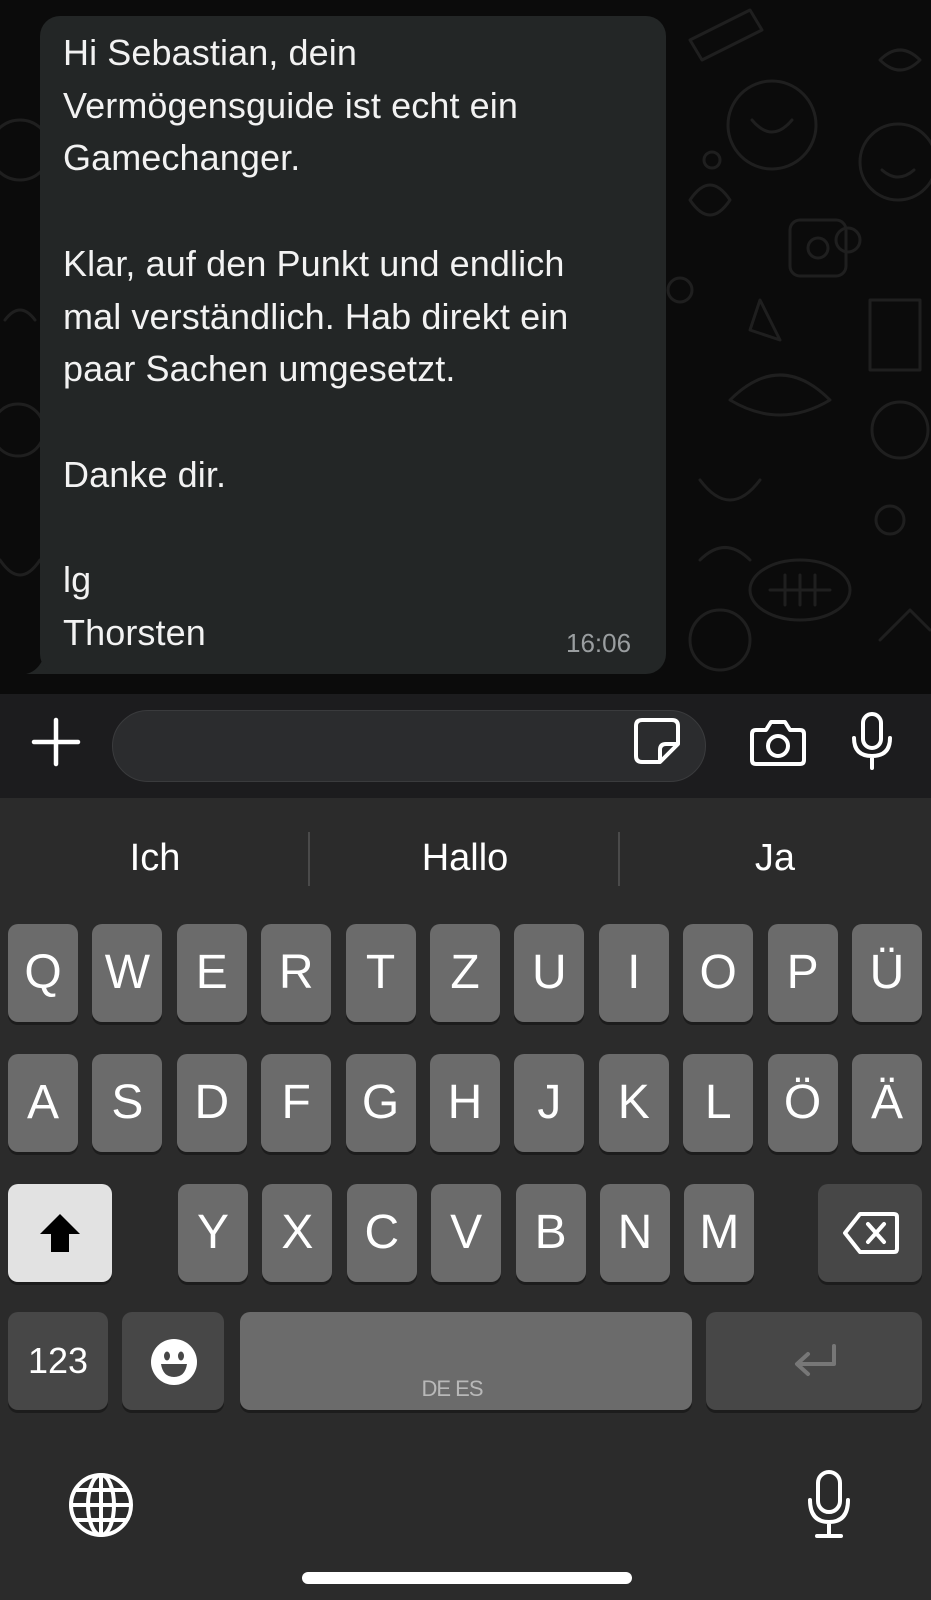 The height and width of the screenshot is (1600, 931). I want to click on shift-key, so click(60, 1233).